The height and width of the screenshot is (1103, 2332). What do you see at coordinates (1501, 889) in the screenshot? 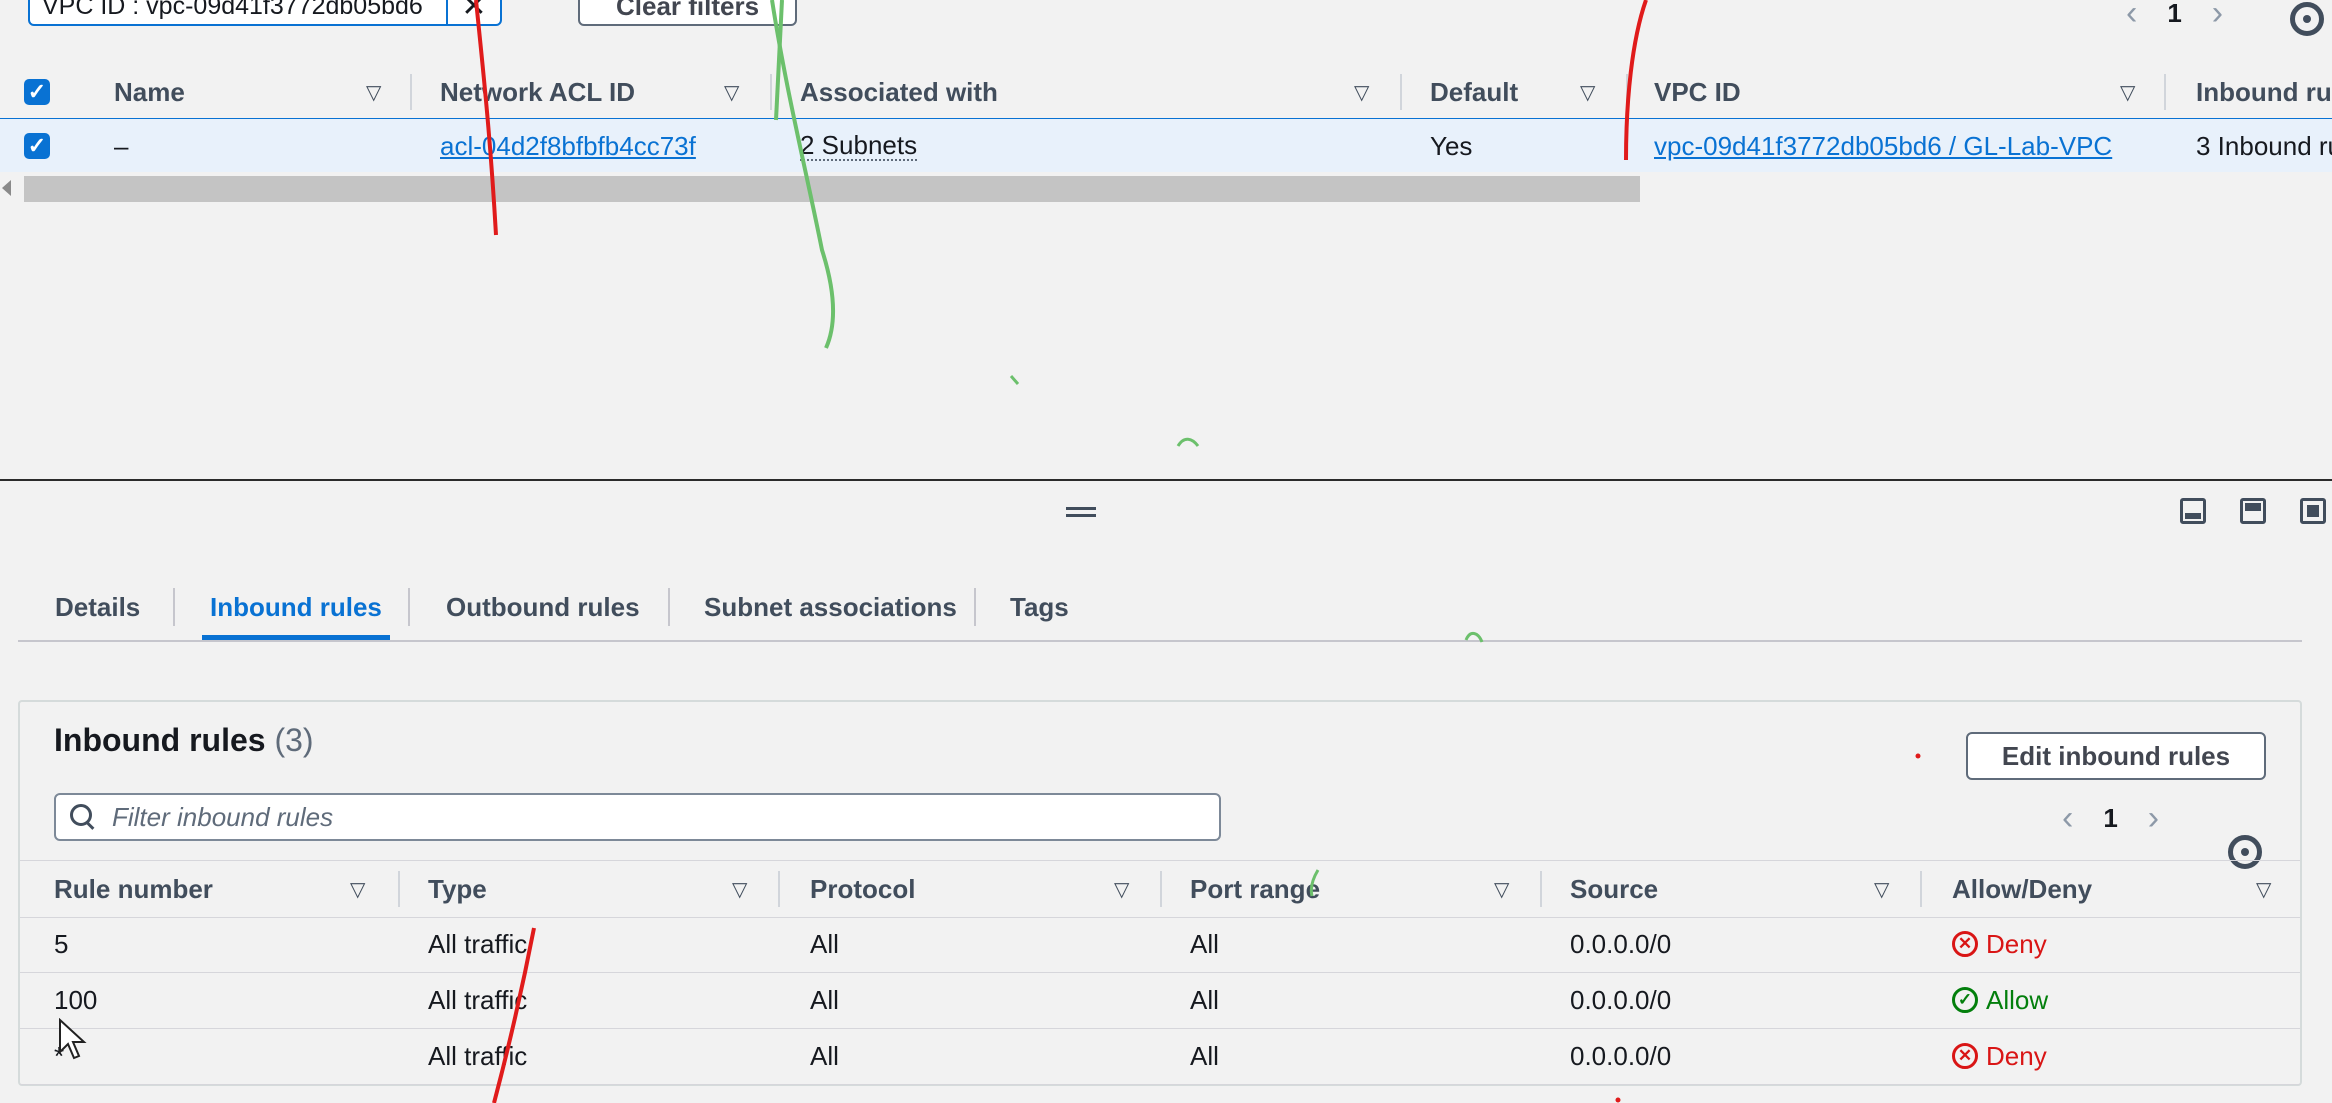
I see `sort-port-range-icon: ▽` at bounding box center [1501, 889].